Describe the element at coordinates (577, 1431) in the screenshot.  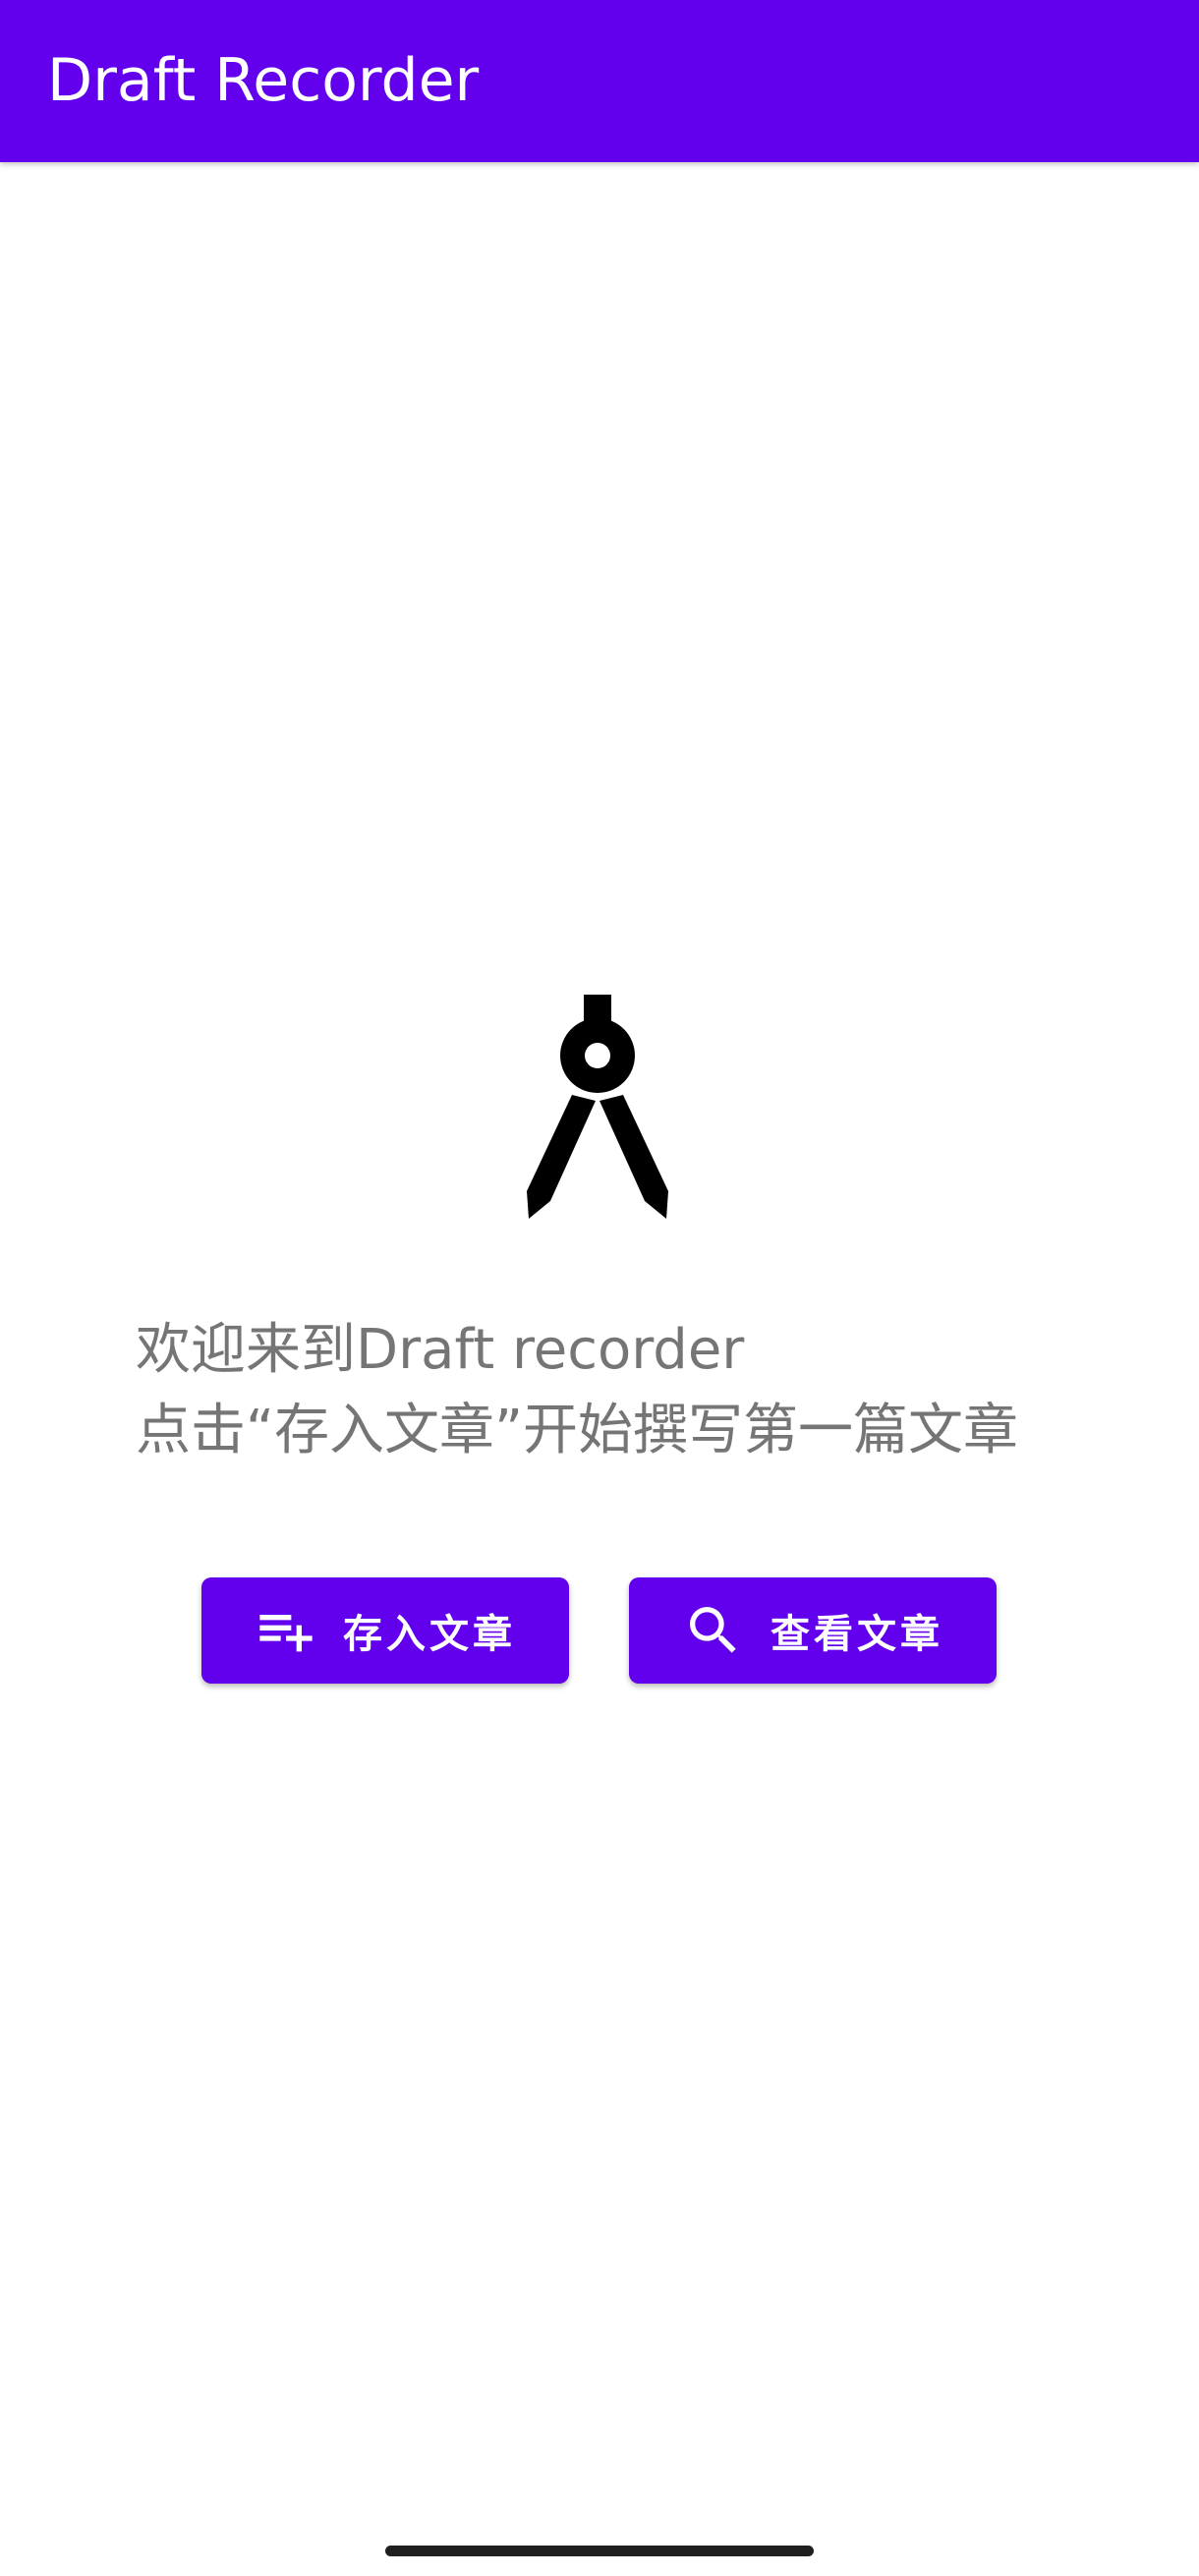
I see `welcome-line-2: 点击“存入文章”开始撰写第一篇文章` at that location.